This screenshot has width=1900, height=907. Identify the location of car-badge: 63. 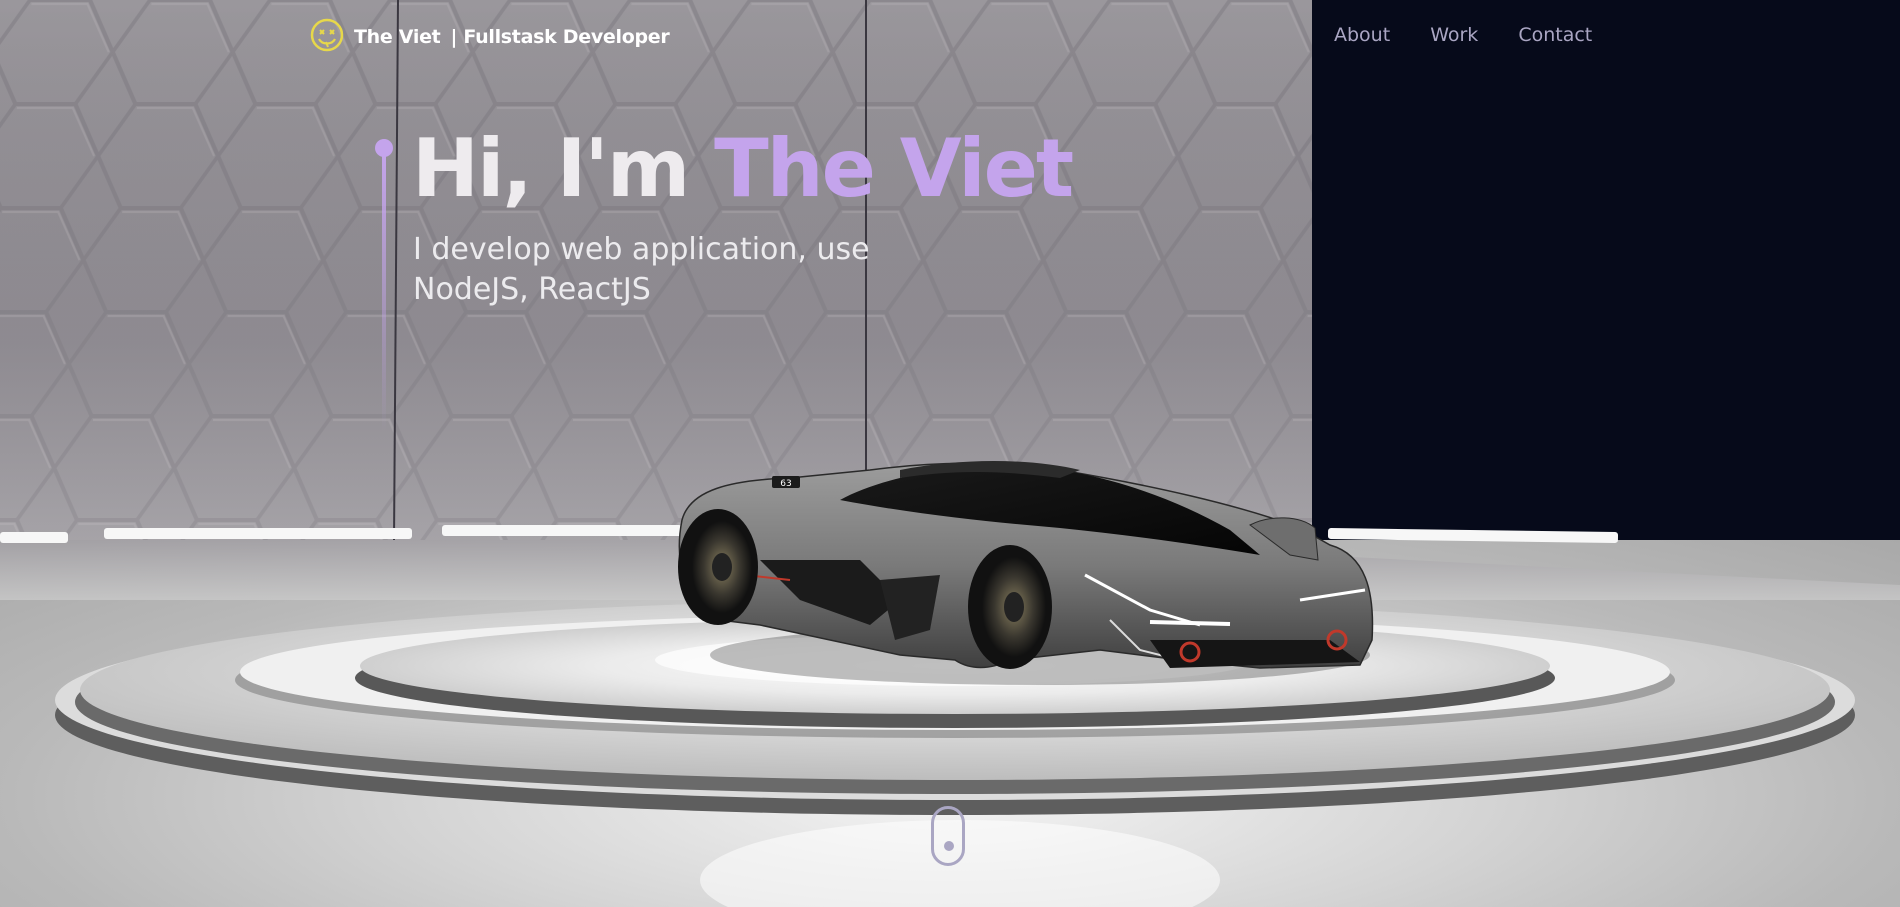
(785, 484).